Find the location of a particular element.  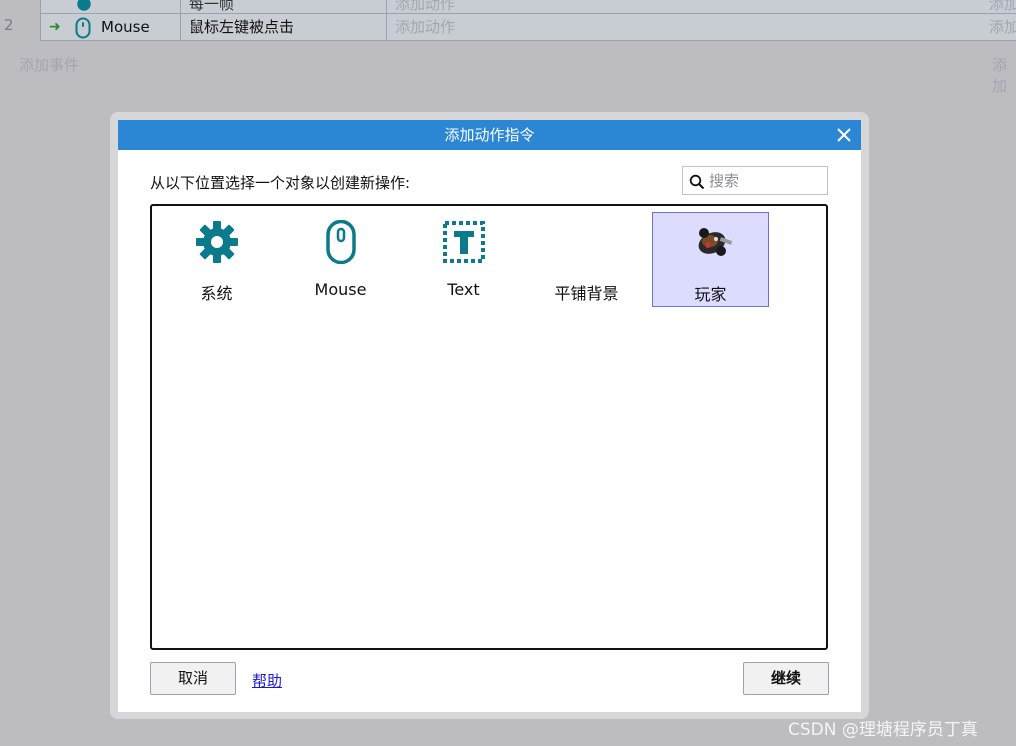

event-row-1: 每一帧 添加动作 添加 is located at coordinates (528, 7).